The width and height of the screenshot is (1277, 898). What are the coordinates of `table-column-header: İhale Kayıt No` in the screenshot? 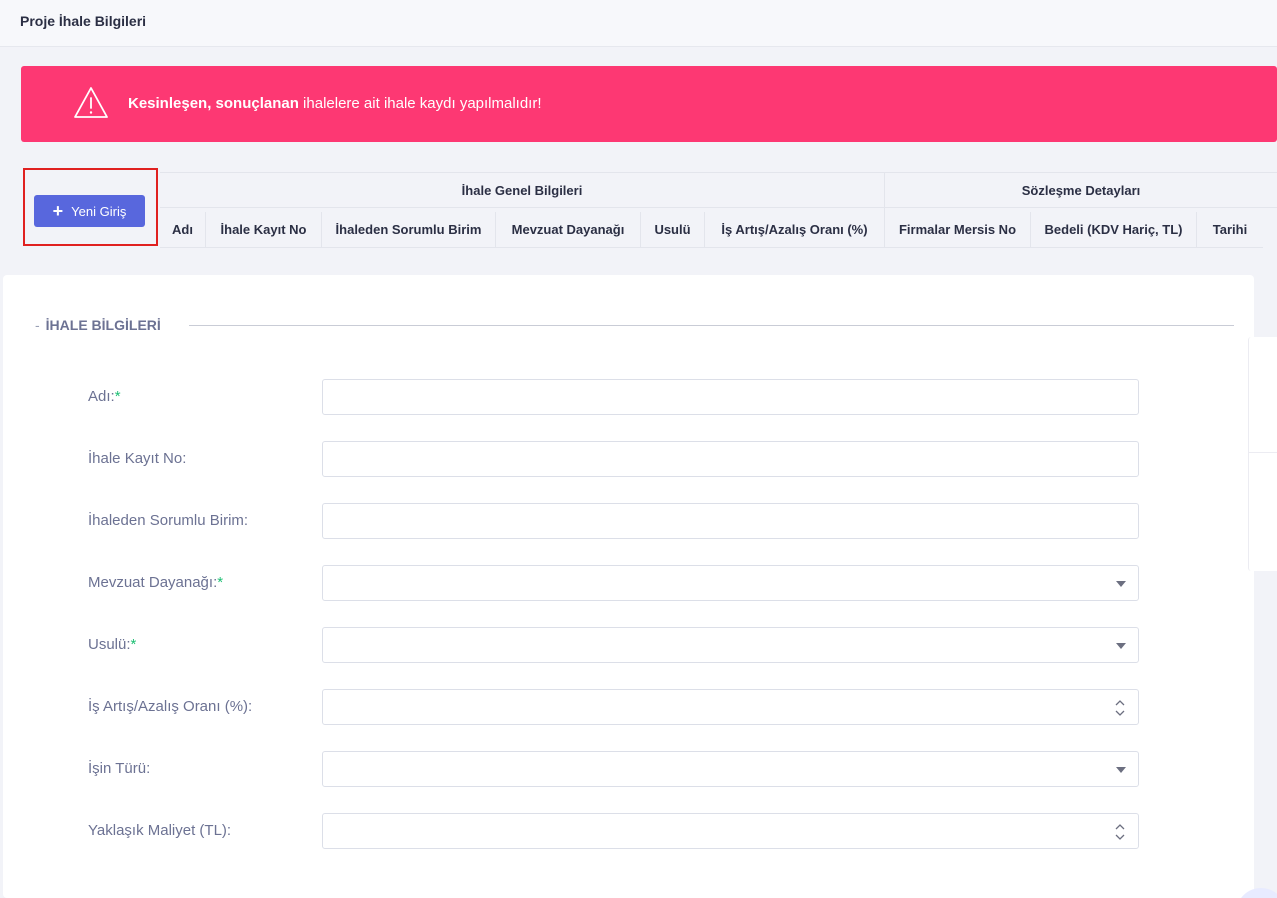 It's located at (264, 230).